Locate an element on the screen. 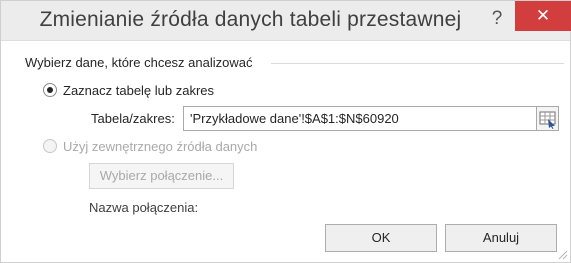  ok-button: OK is located at coordinates (381, 238).